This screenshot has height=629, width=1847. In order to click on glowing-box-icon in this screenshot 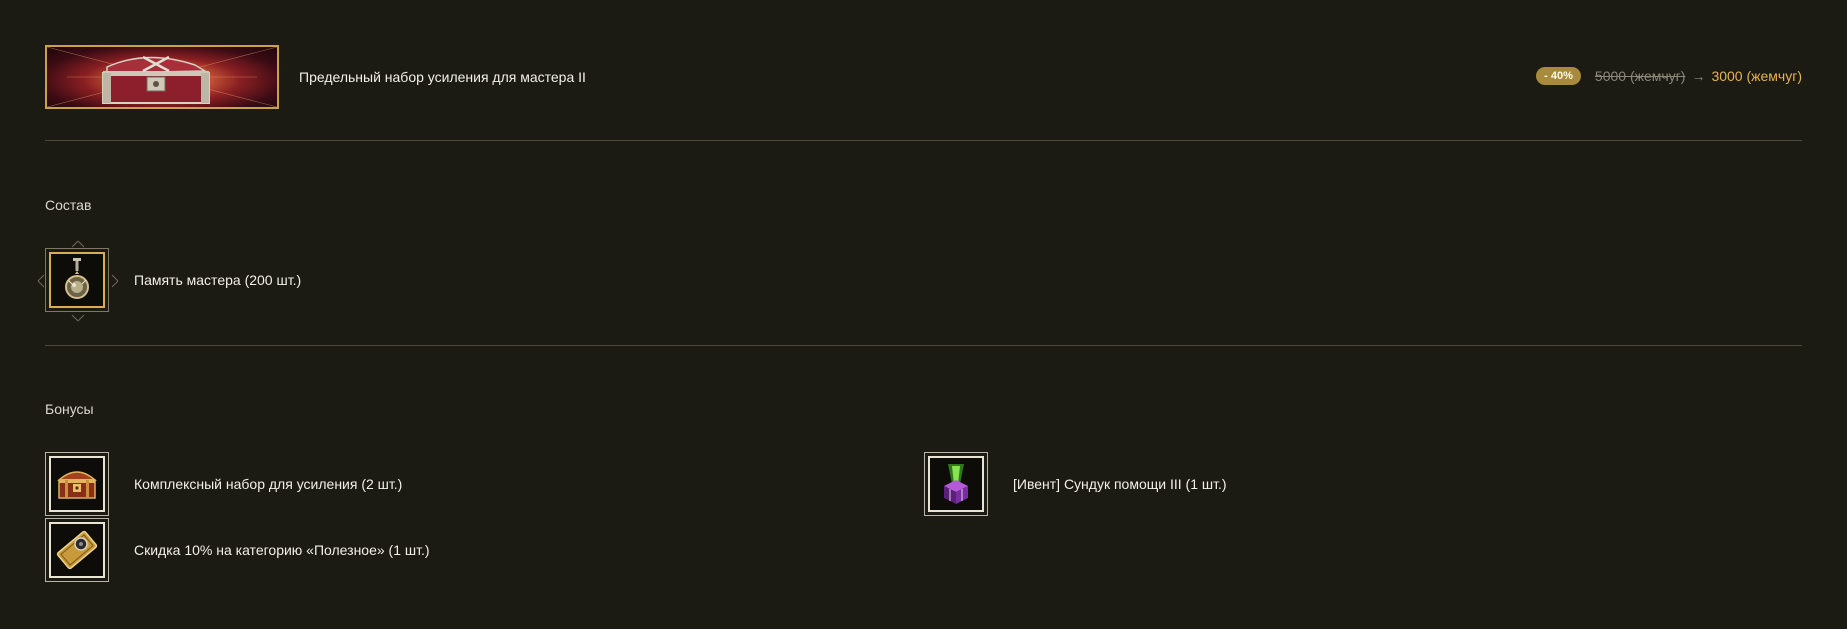, I will do `click(956, 484)`.